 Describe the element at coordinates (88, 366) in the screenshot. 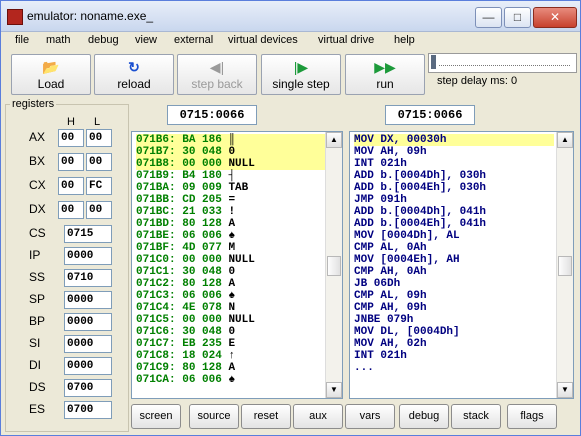

I see `register-di-value: 0000` at that location.